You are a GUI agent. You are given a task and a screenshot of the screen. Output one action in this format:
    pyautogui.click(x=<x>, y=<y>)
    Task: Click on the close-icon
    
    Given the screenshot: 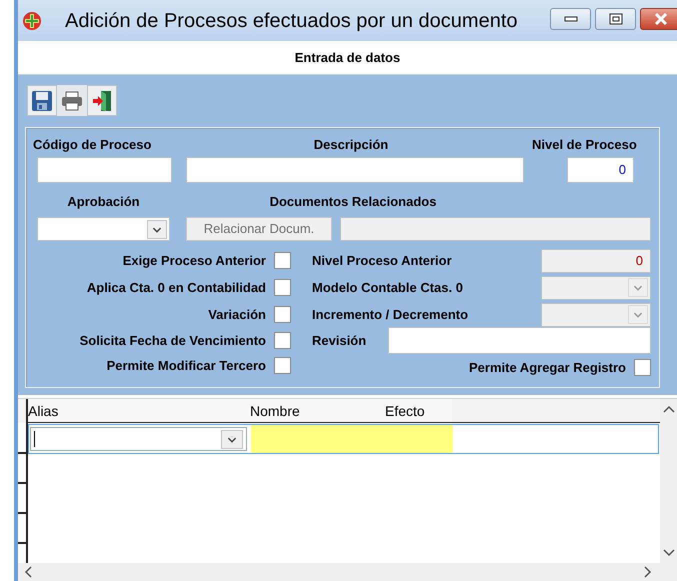 What is the action you would take?
    pyautogui.click(x=661, y=18)
    